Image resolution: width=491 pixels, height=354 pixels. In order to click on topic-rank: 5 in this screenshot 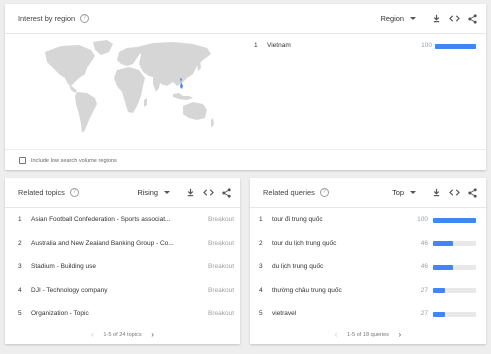, I will do `click(20, 313)`.